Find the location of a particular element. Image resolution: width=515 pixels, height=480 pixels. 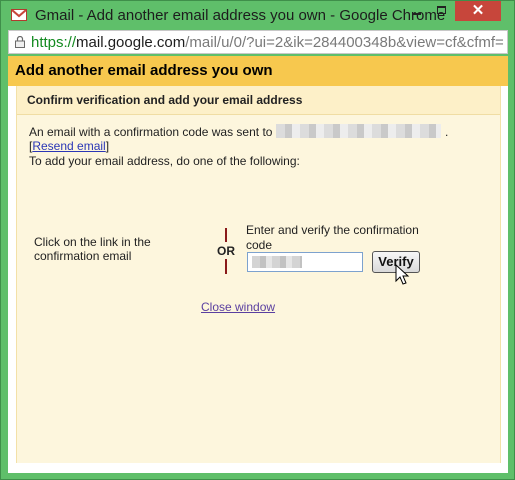

close-icon: ✕ is located at coordinates (478, 10).